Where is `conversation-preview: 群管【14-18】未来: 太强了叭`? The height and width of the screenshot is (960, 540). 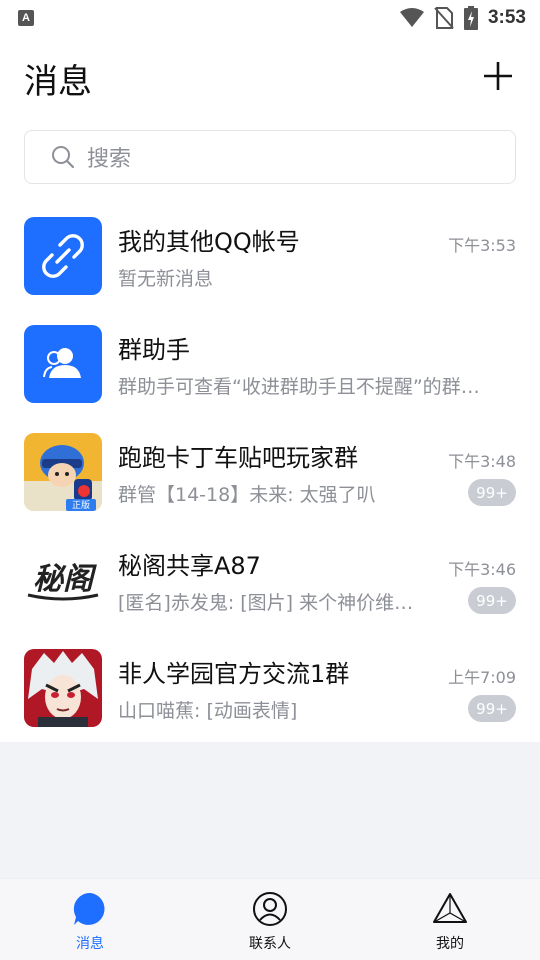
conversation-preview: 群管【14-18】未来: 太强了叭 is located at coordinates (247, 495).